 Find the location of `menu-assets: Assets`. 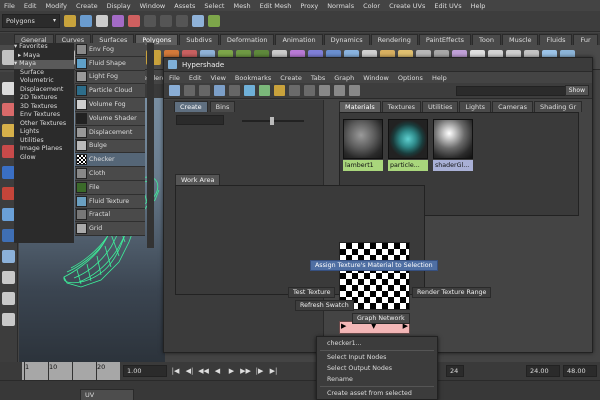

menu-assets: Assets is located at coordinates (184, 6).